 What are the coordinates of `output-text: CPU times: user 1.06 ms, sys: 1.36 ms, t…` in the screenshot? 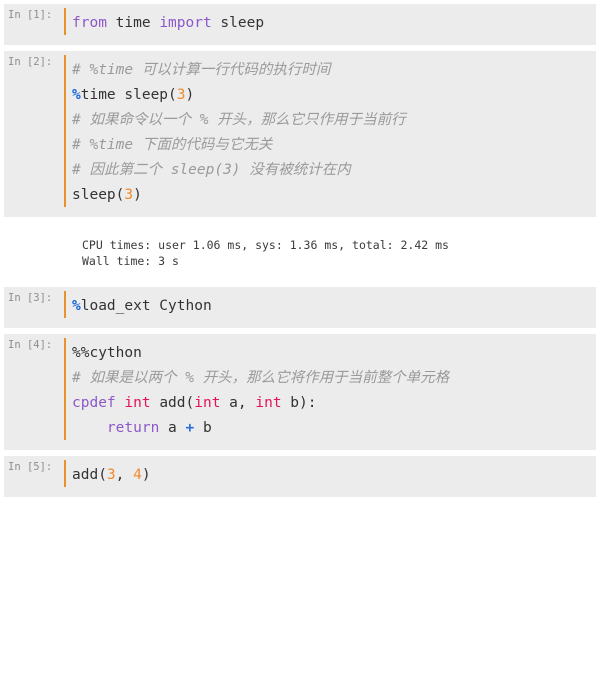 It's located at (339, 253).